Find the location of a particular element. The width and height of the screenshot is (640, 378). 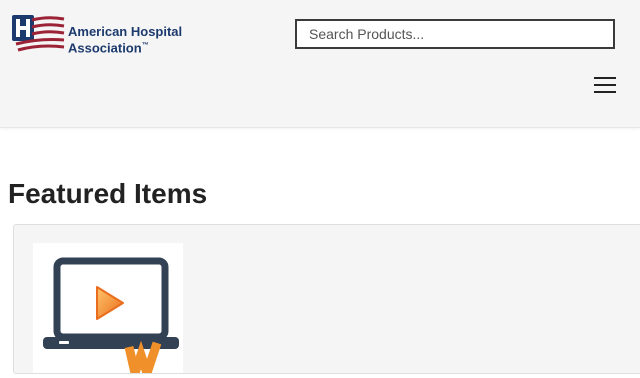

featured-item-card is located at coordinates (108, 310).